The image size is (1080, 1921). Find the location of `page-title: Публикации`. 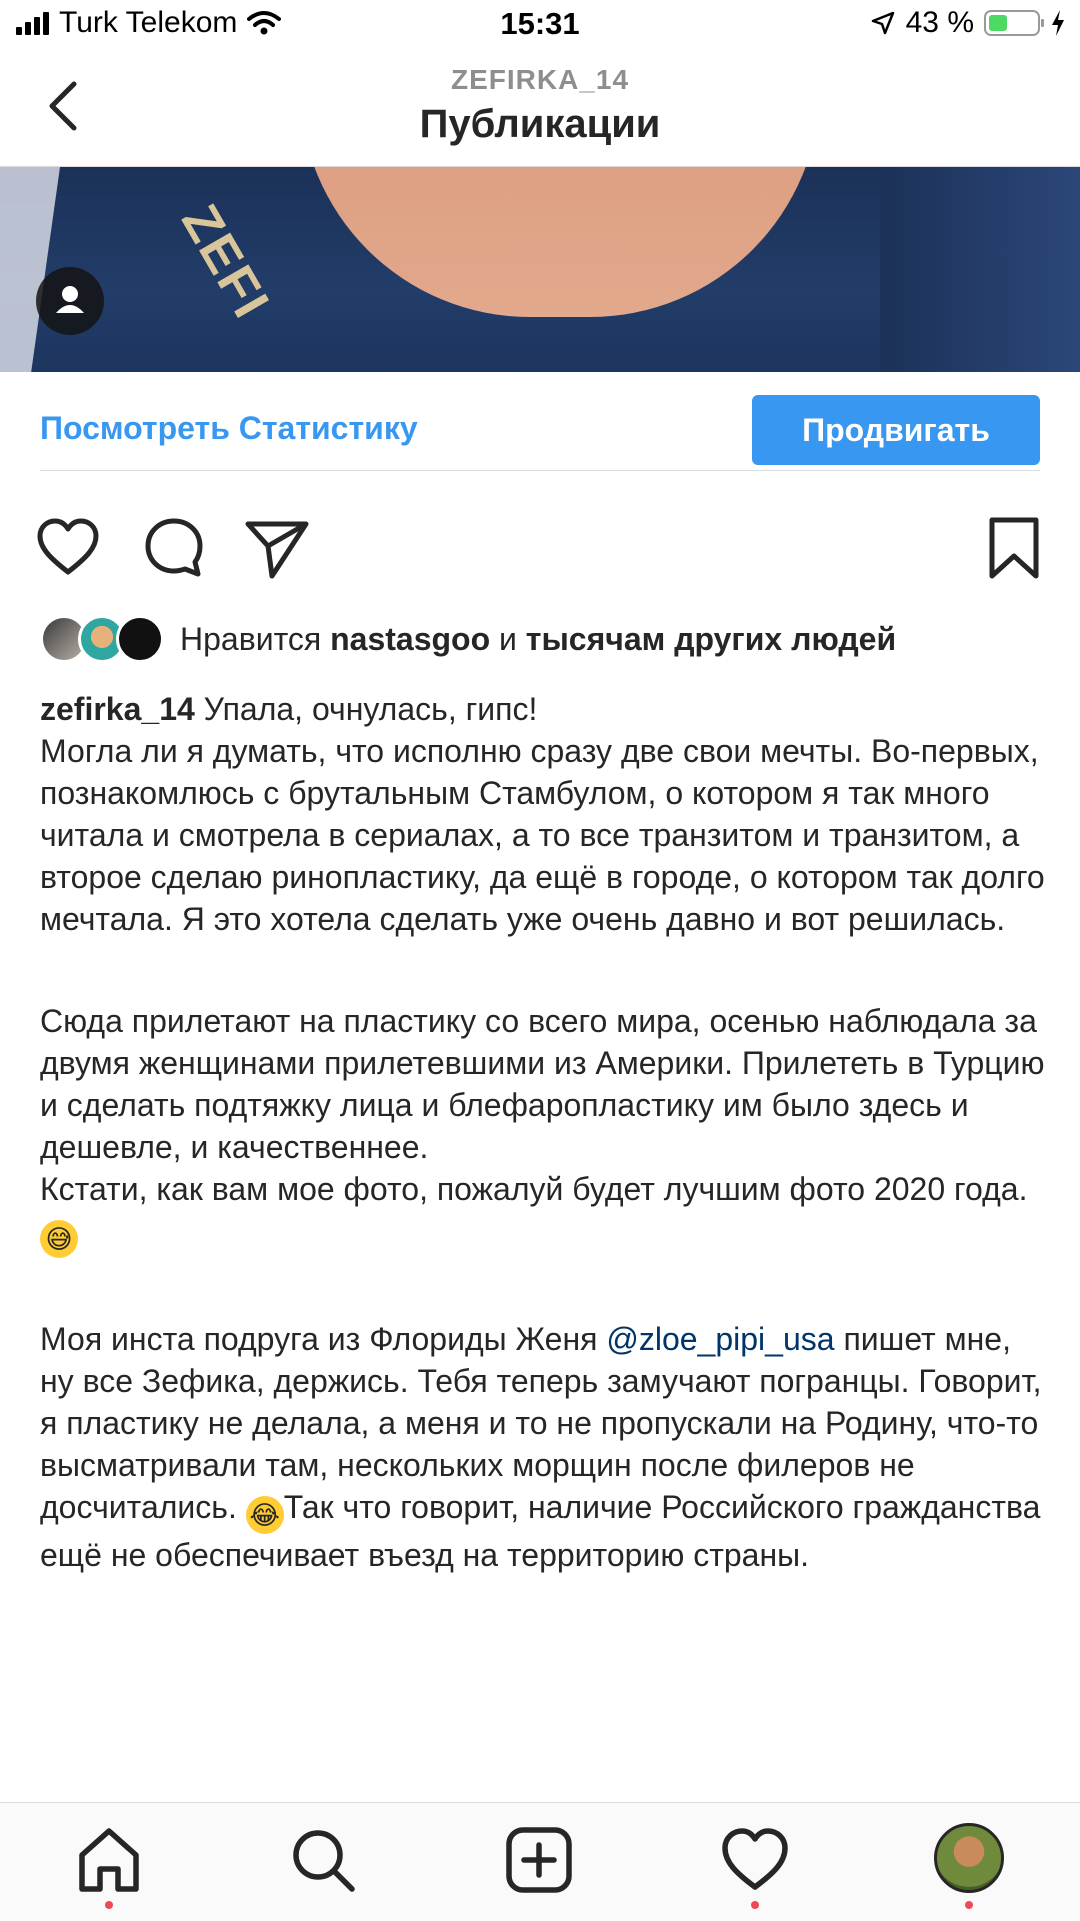

page-title: Публикации is located at coordinates (540, 124).